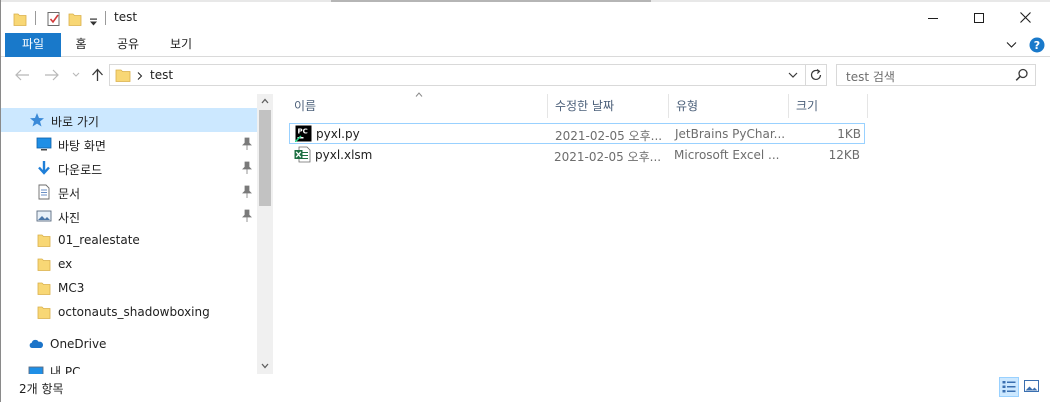 This screenshot has height=402, width=1050. I want to click on nav-label-desktop: 바탕 화면, so click(82, 146).